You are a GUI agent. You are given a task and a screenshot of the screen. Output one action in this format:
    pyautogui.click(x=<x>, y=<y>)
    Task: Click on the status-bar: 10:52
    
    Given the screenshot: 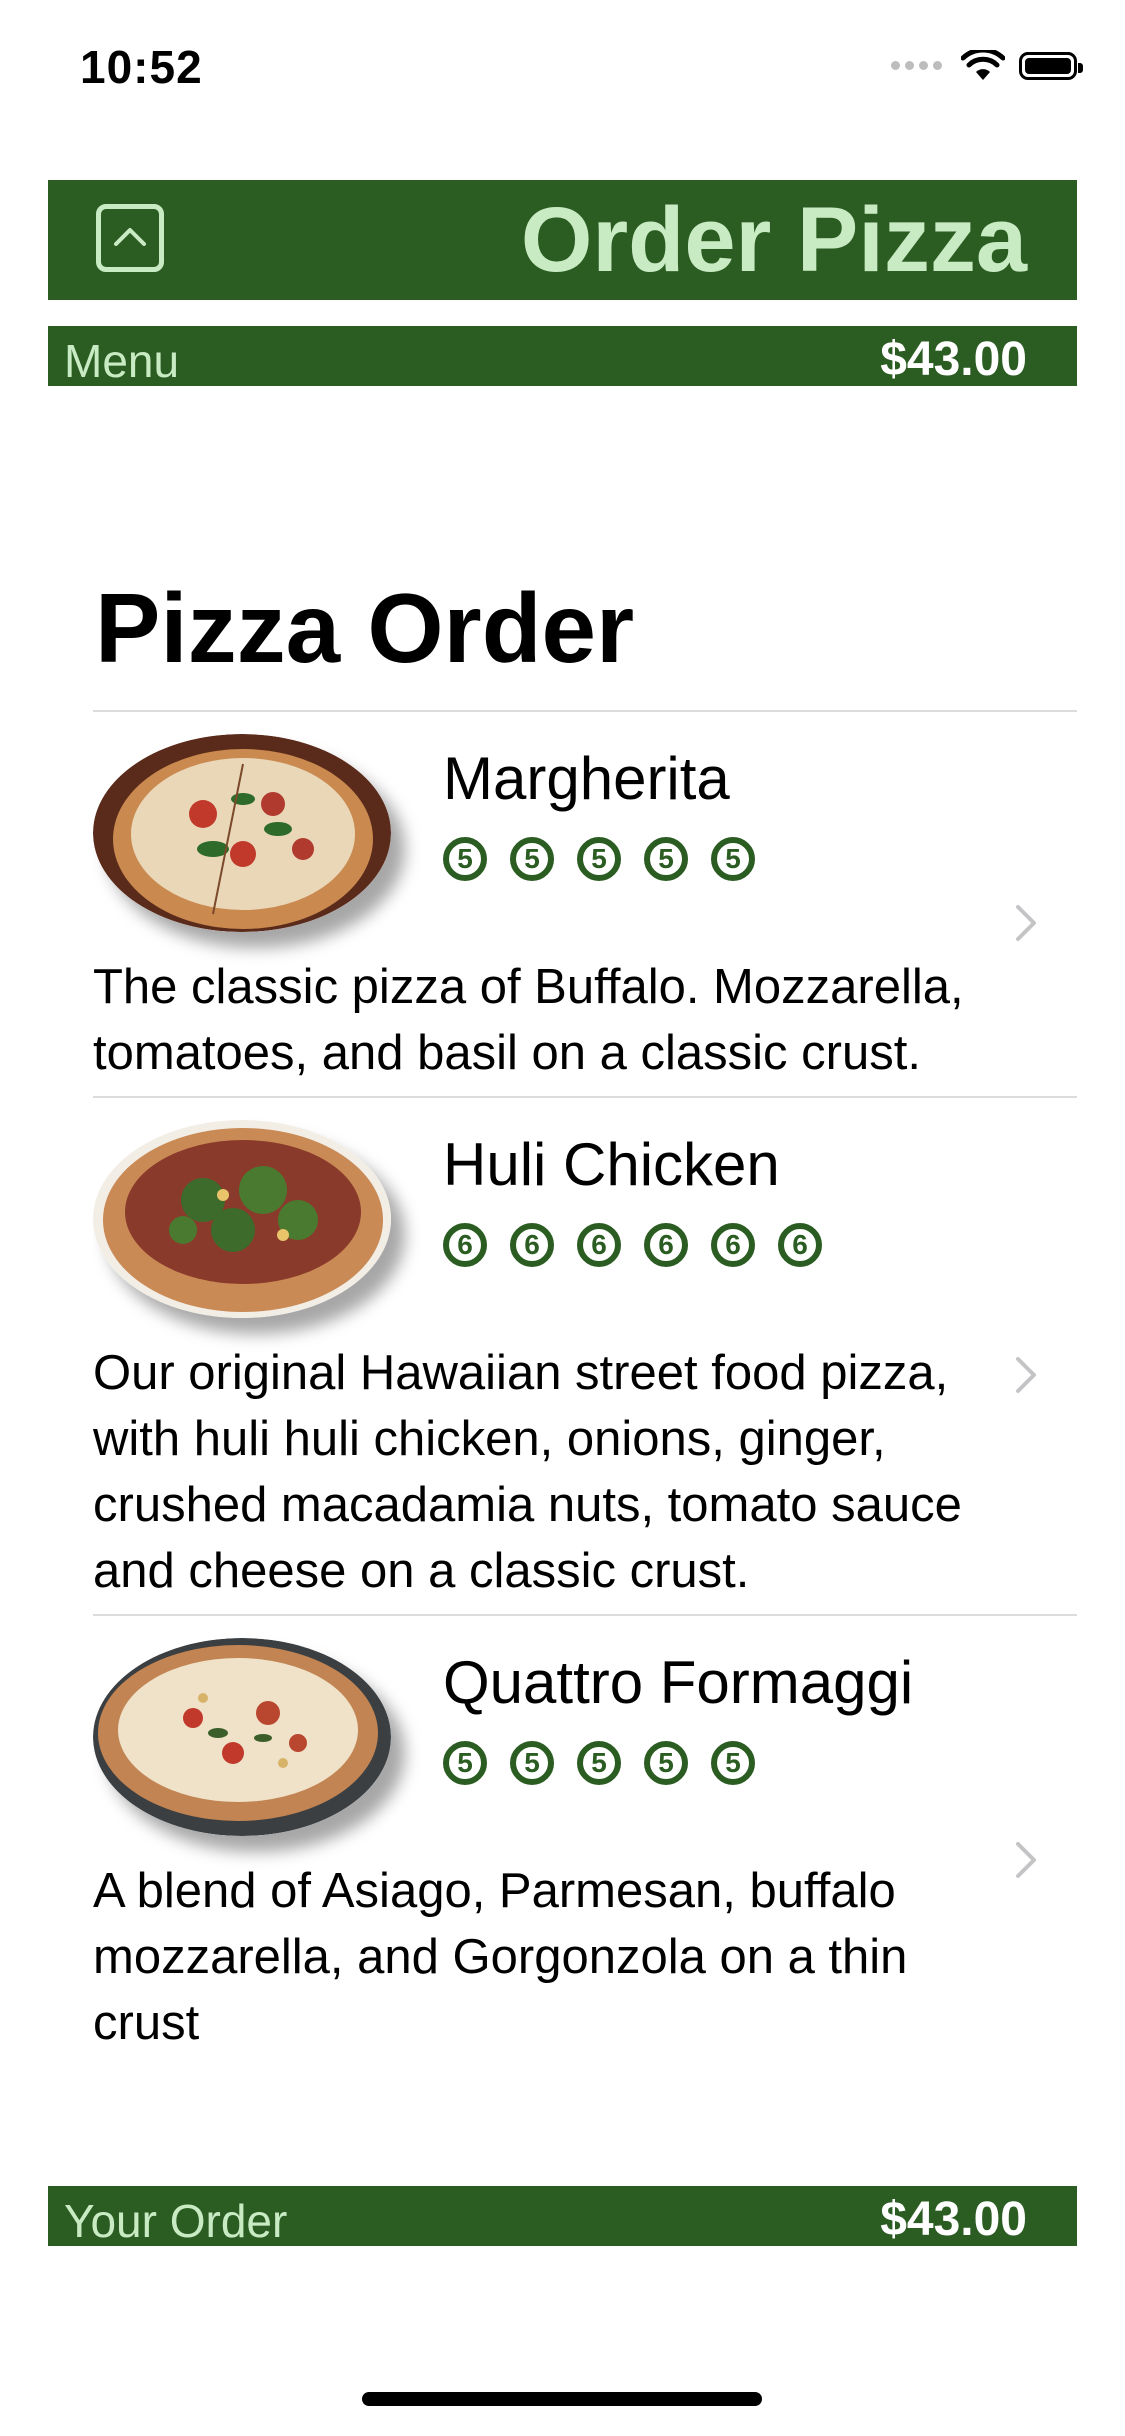 What is the action you would take?
    pyautogui.click(x=562, y=70)
    